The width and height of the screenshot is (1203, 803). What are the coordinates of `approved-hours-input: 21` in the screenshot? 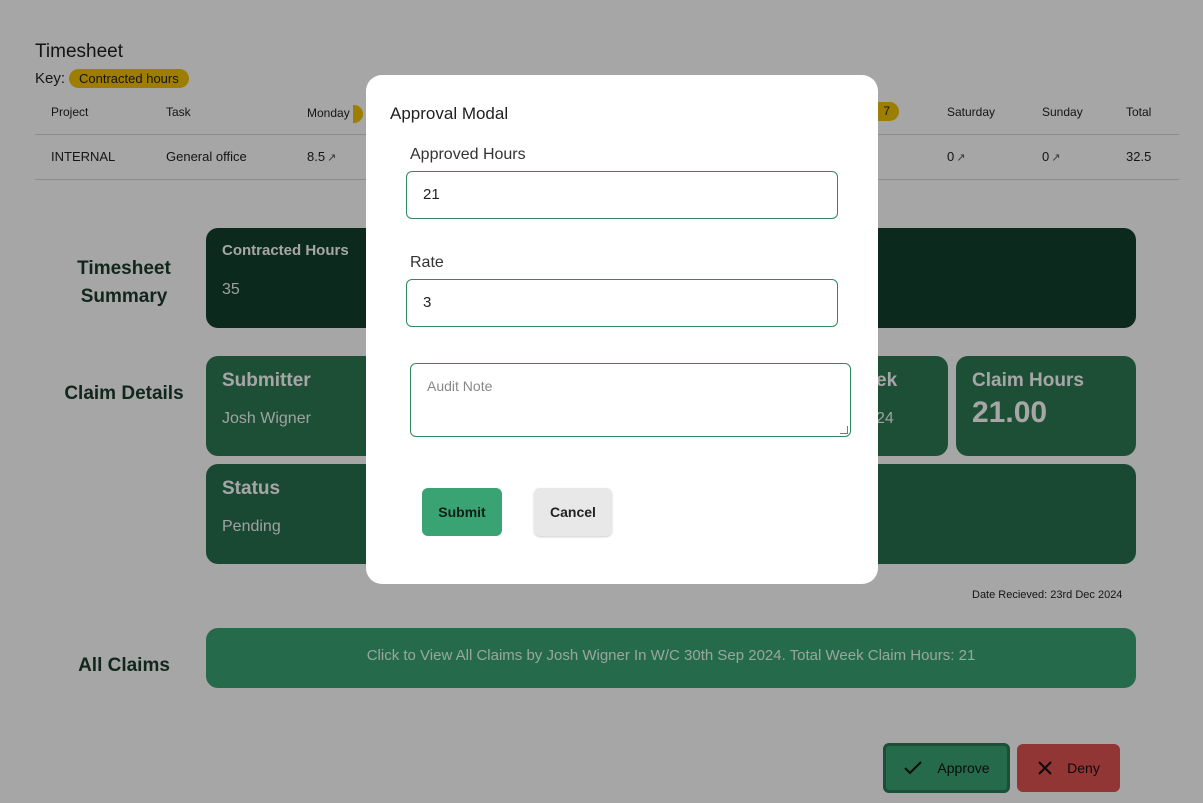 It's located at (622, 195).